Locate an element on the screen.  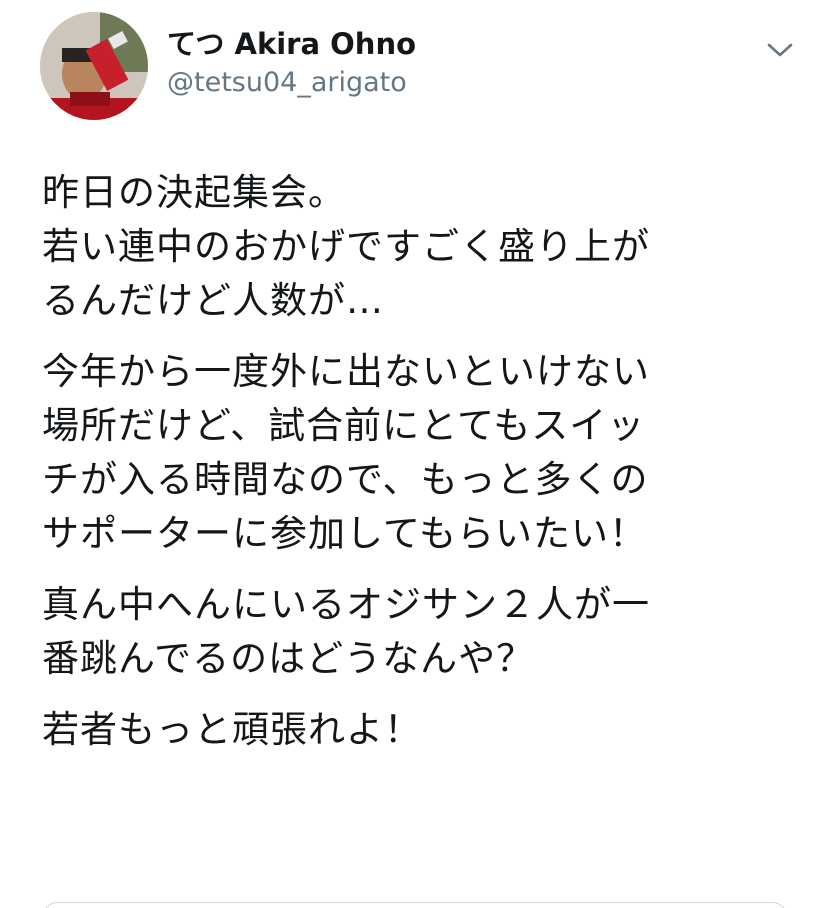
tweet-line: 昨日の決起集会。 is located at coordinates (194, 192).